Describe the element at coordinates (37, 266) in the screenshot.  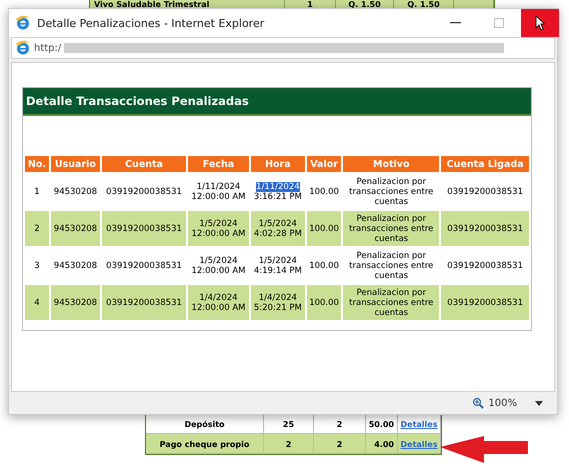
I see `table-cell-text: 3` at that location.